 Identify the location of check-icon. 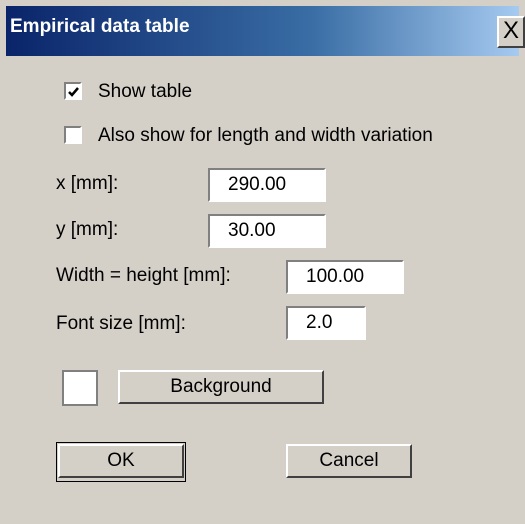
(73, 92).